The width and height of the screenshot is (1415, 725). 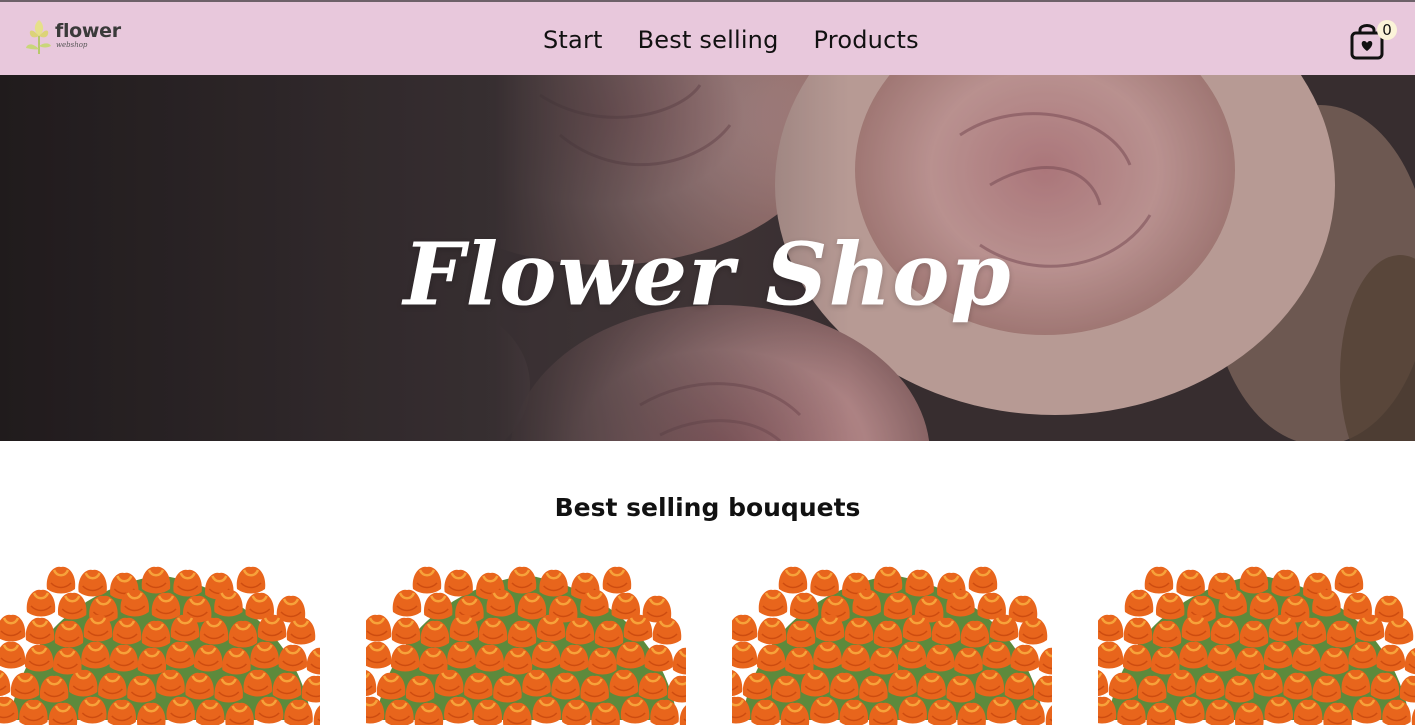 What do you see at coordinates (38, 37) in the screenshot?
I see `tulip-logo-icon` at bounding box center [38, 37].